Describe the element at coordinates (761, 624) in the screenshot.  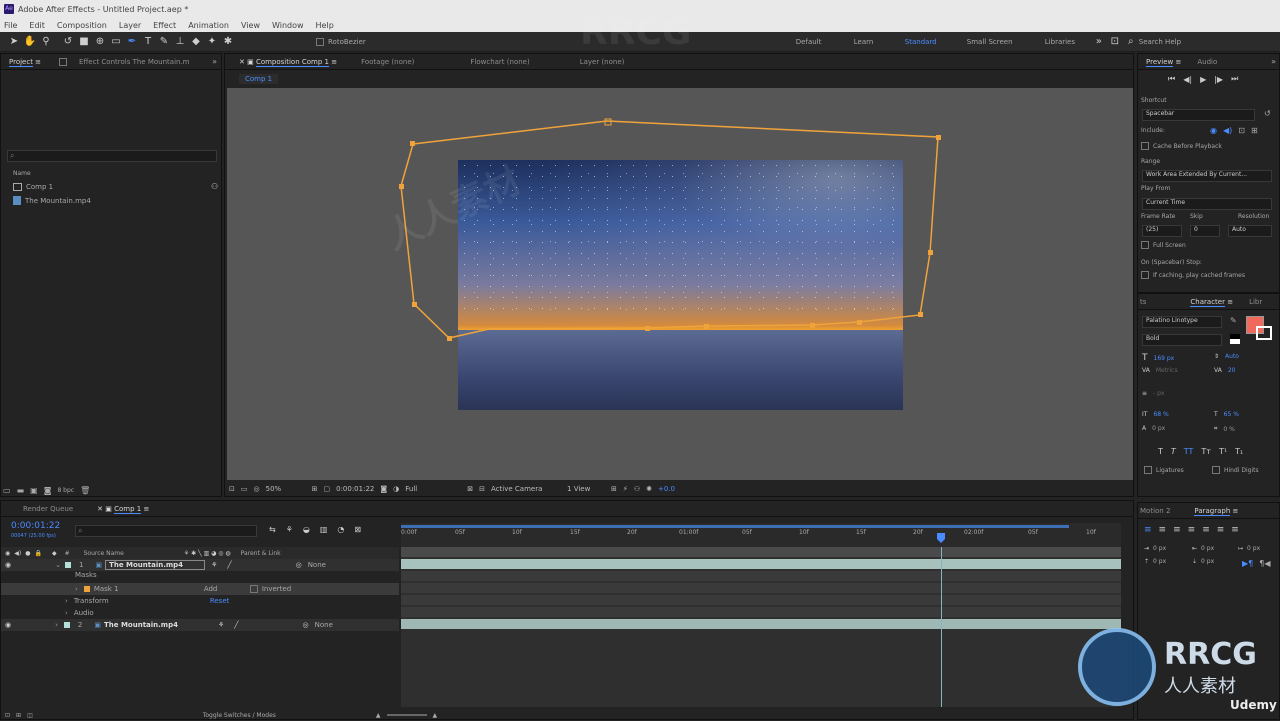
I see `layer-2-duration-bar` at that location.